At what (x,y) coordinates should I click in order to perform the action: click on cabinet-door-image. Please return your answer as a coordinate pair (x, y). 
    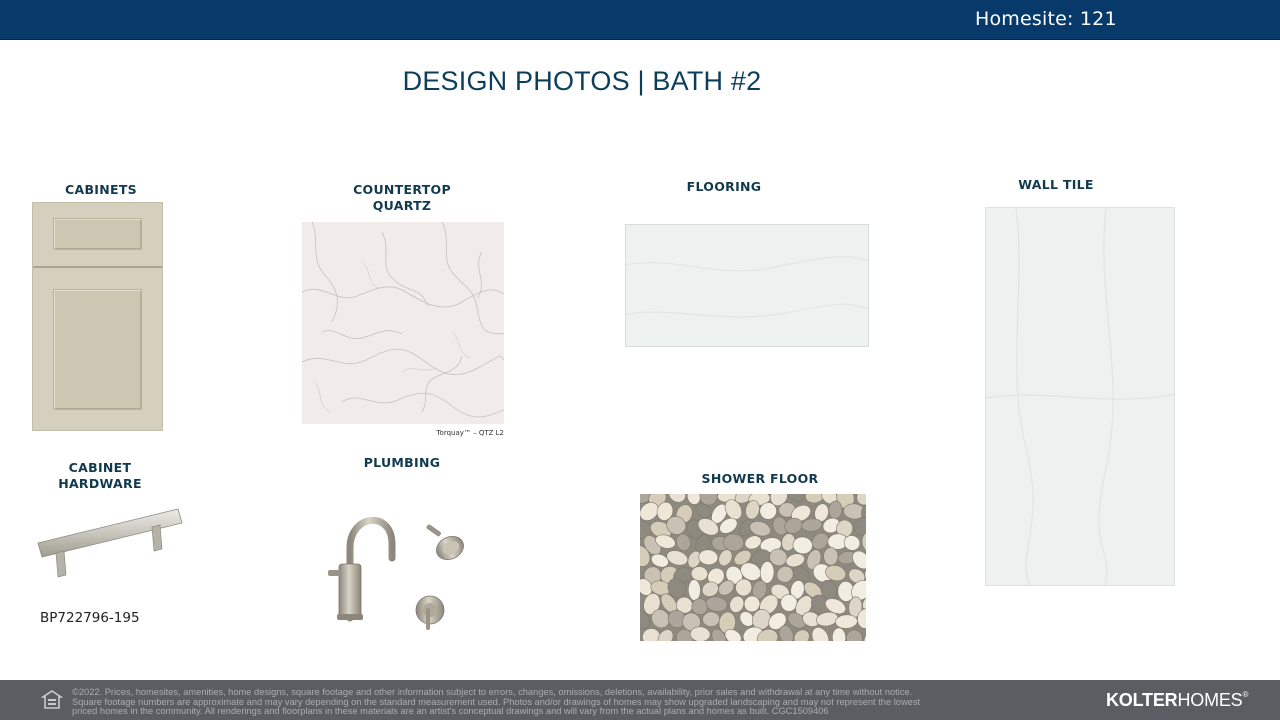
    Looking at the image, I should click on (97, 316).